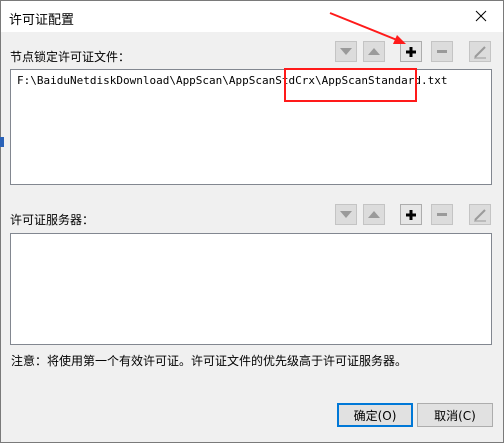  I want to click on node-locked-label: 节点锁定许可证文件：, so click(70, 57).